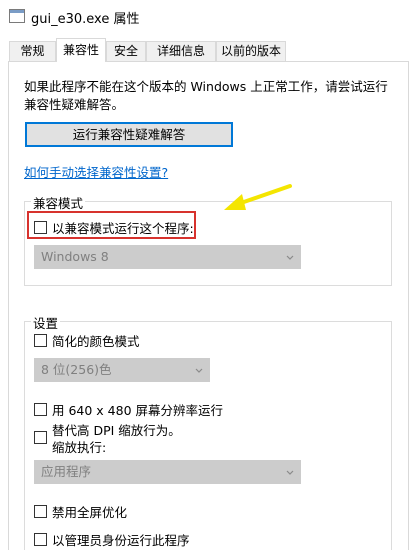 This screenshot has width=417, height=550. I want to click on tab-compatibility: 兼容性, so click(81, 50).